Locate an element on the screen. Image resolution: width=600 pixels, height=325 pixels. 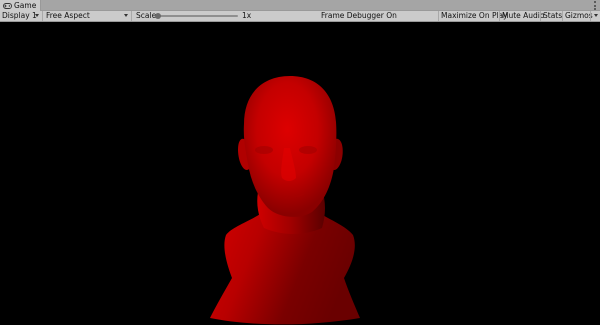
scale-slider-track is located at coordinates (198, 16).